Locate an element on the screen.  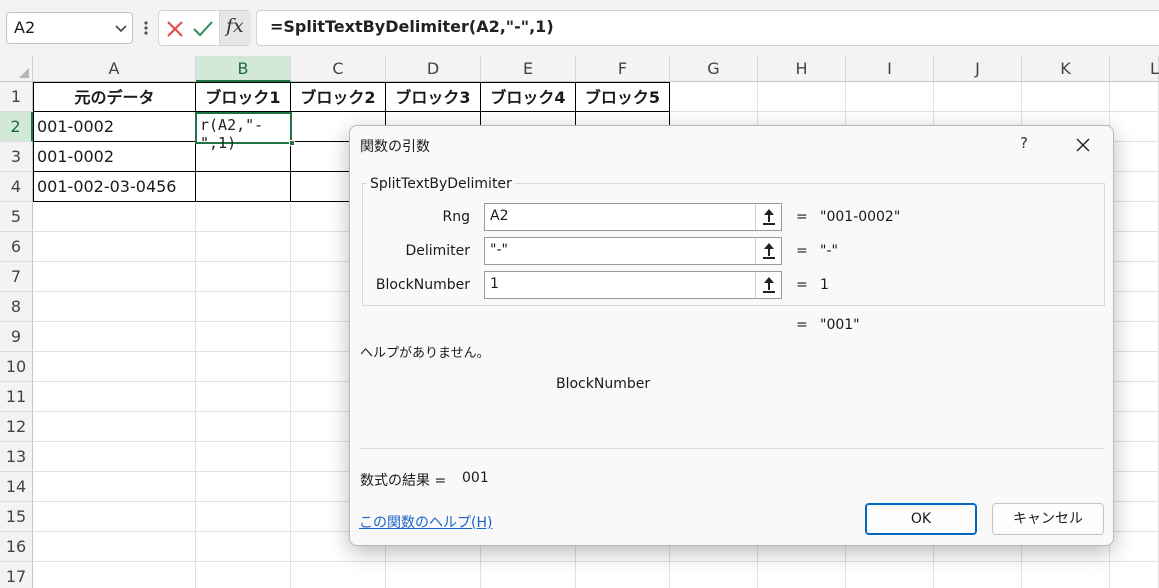
select-all-corner is located at coordinates (16, 69).